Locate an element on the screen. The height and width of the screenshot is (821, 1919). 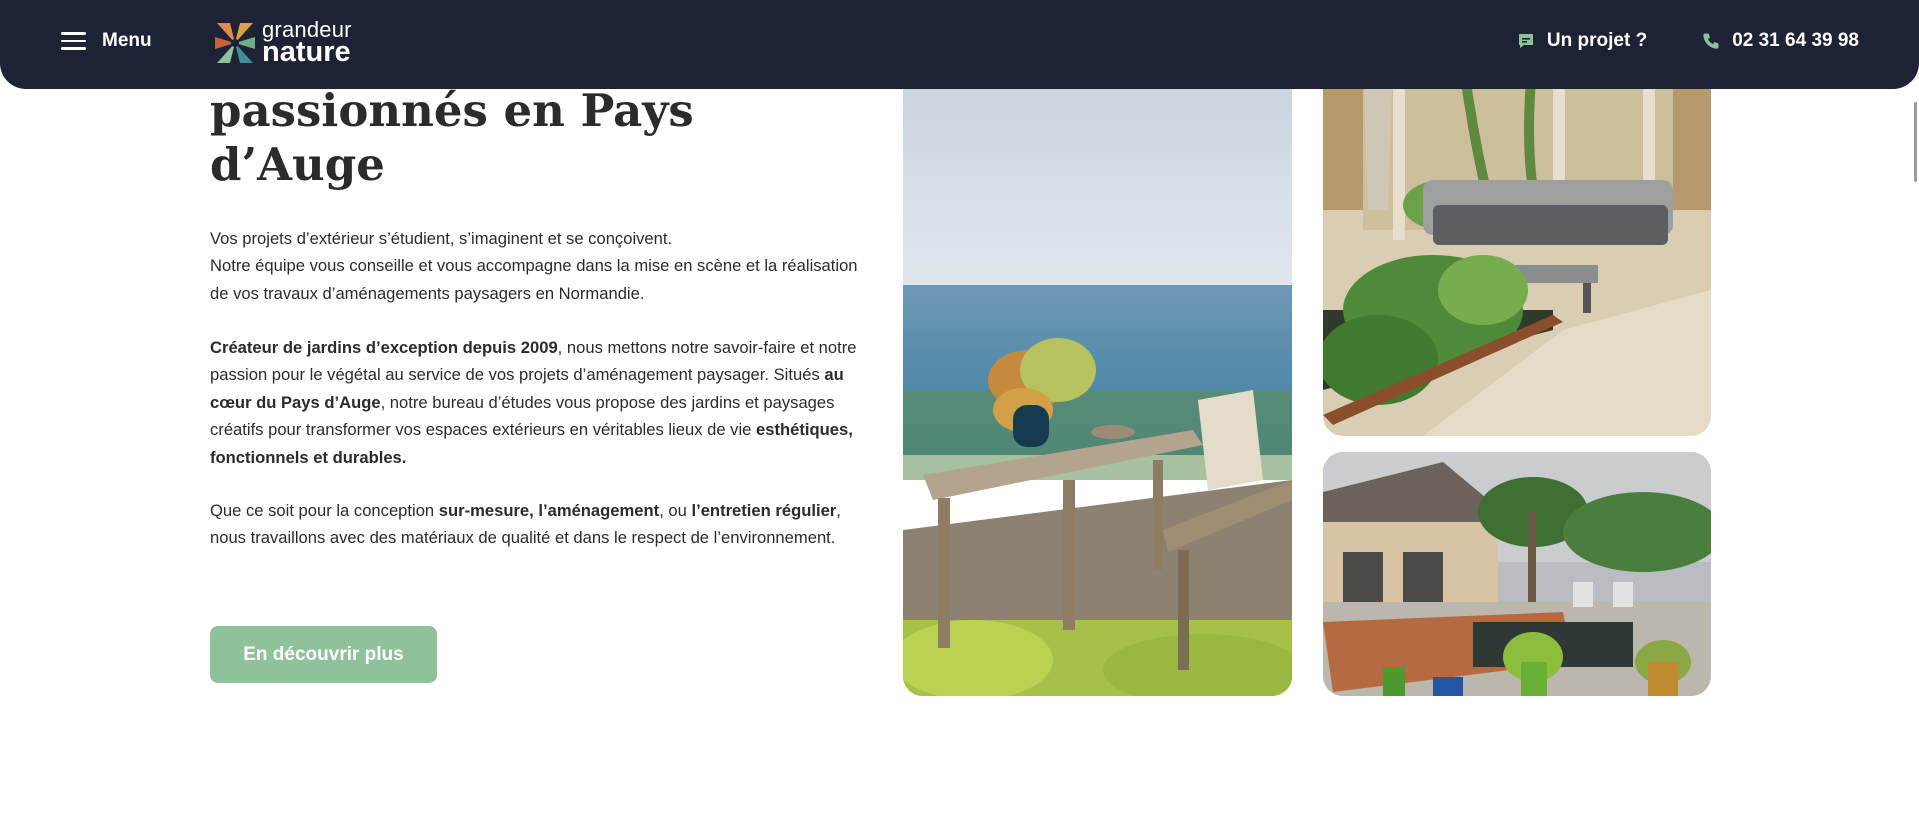
project-link: Un projet ? is located at coordinates (1582, 41).